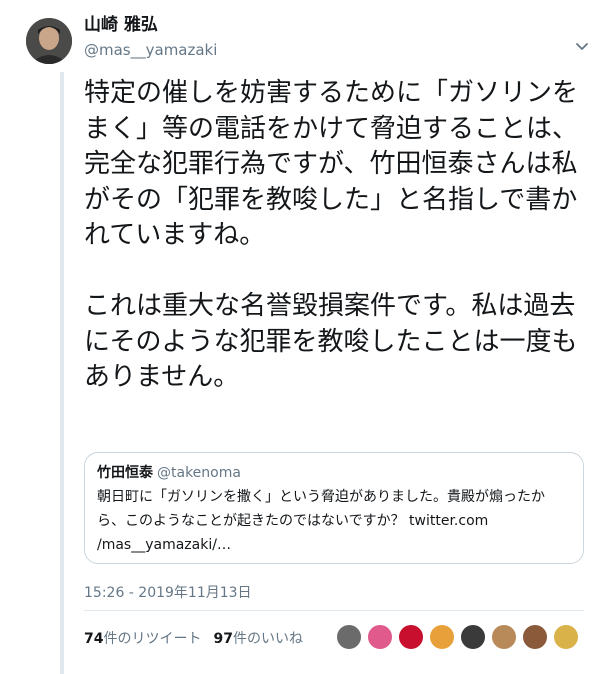 Image resolution: width=614 pixels, height=674 pixels. I want to click on retweets-count: 74, so click(94, 639).